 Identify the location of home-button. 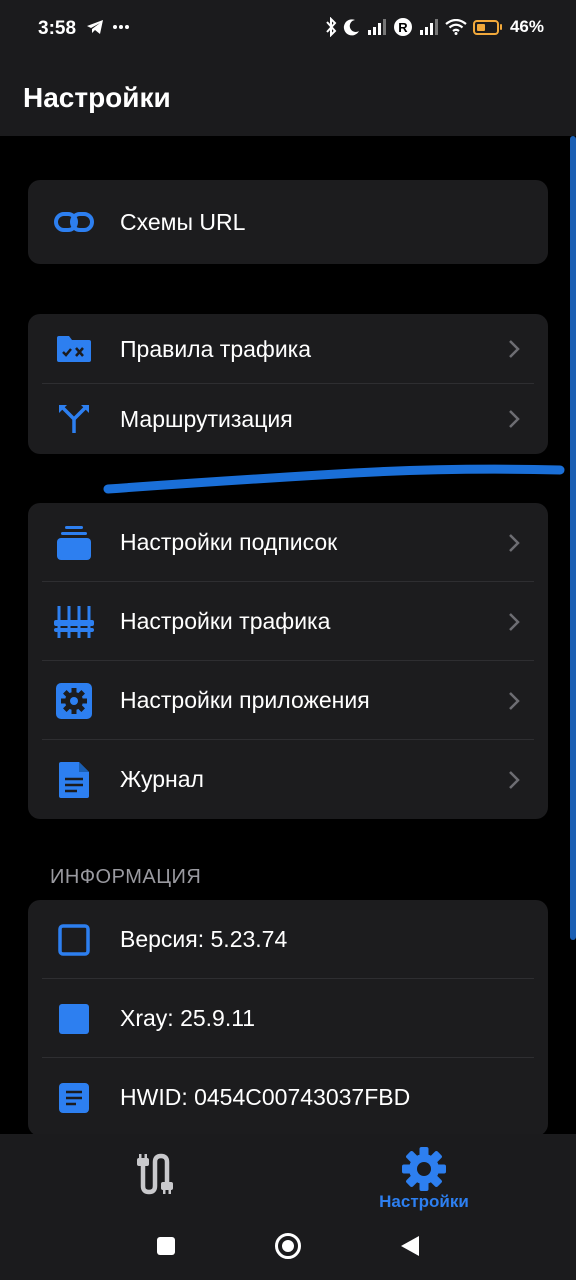
(288, 1246).